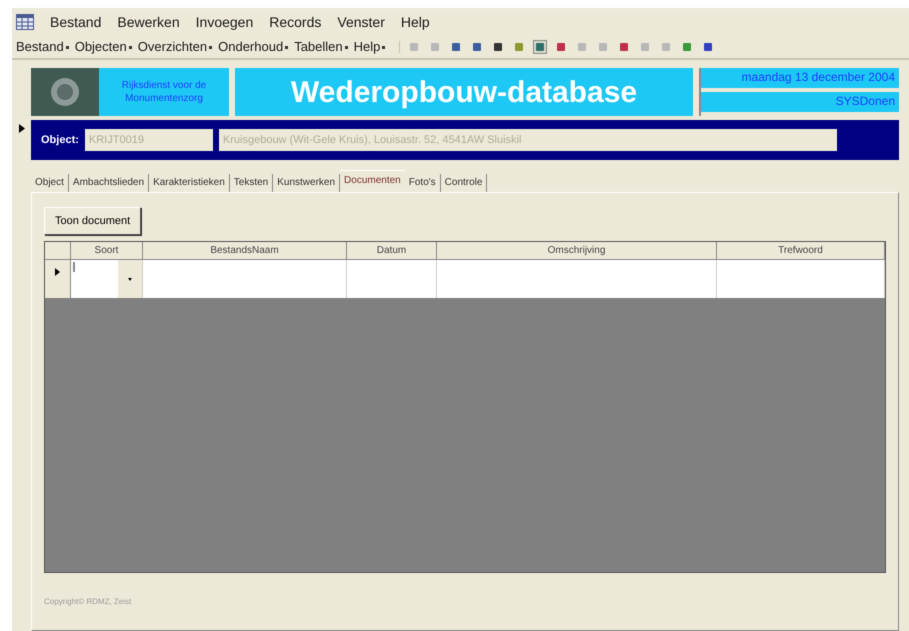 The height and width of the screenshot is (631, 909). What do you see at coordinates (189, 183) in the screenshot?
I see `tab: Karakteristieken` at bounding box center [189, 183].